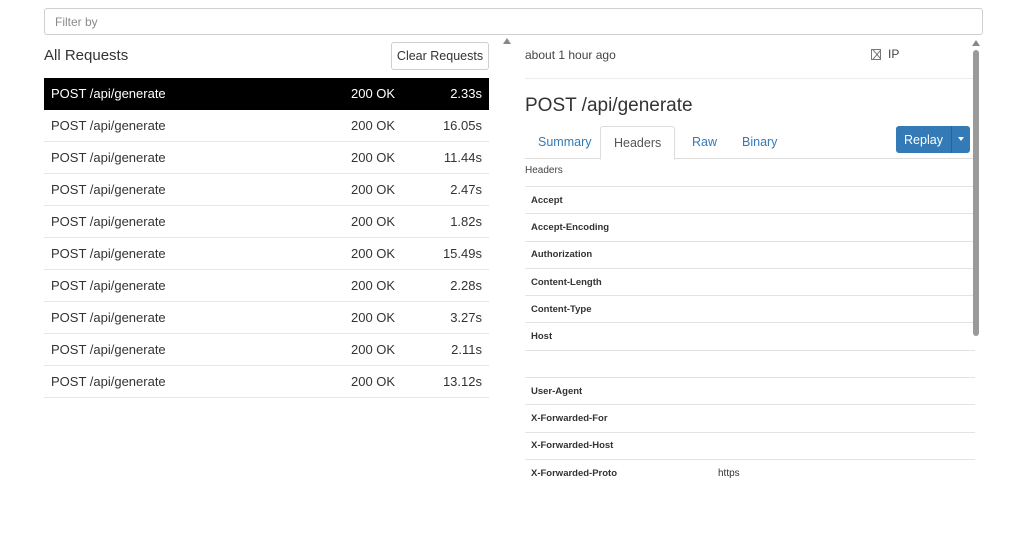 The width and height of the screenshot is (1024, 537). I want to click on header-value: https, so click(729, 473).